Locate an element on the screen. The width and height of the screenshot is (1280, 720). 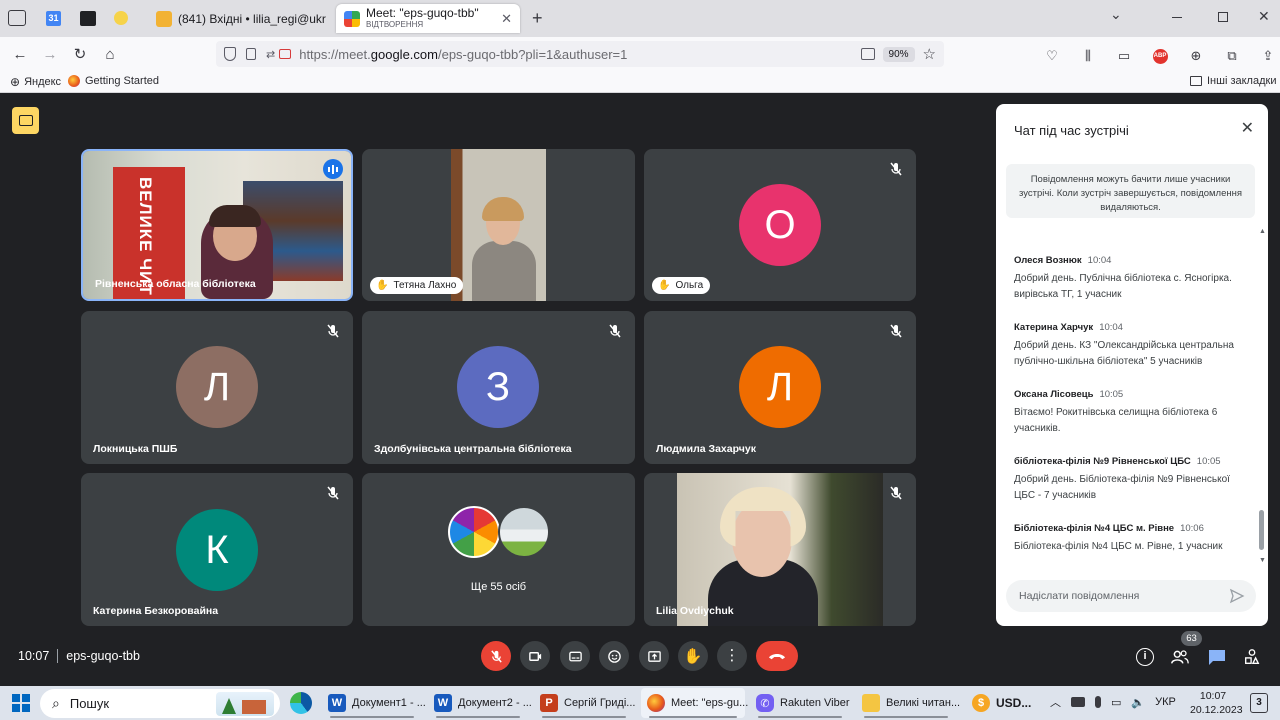
calendar-tab-icon: 31 is located at coordinates (53, 18).